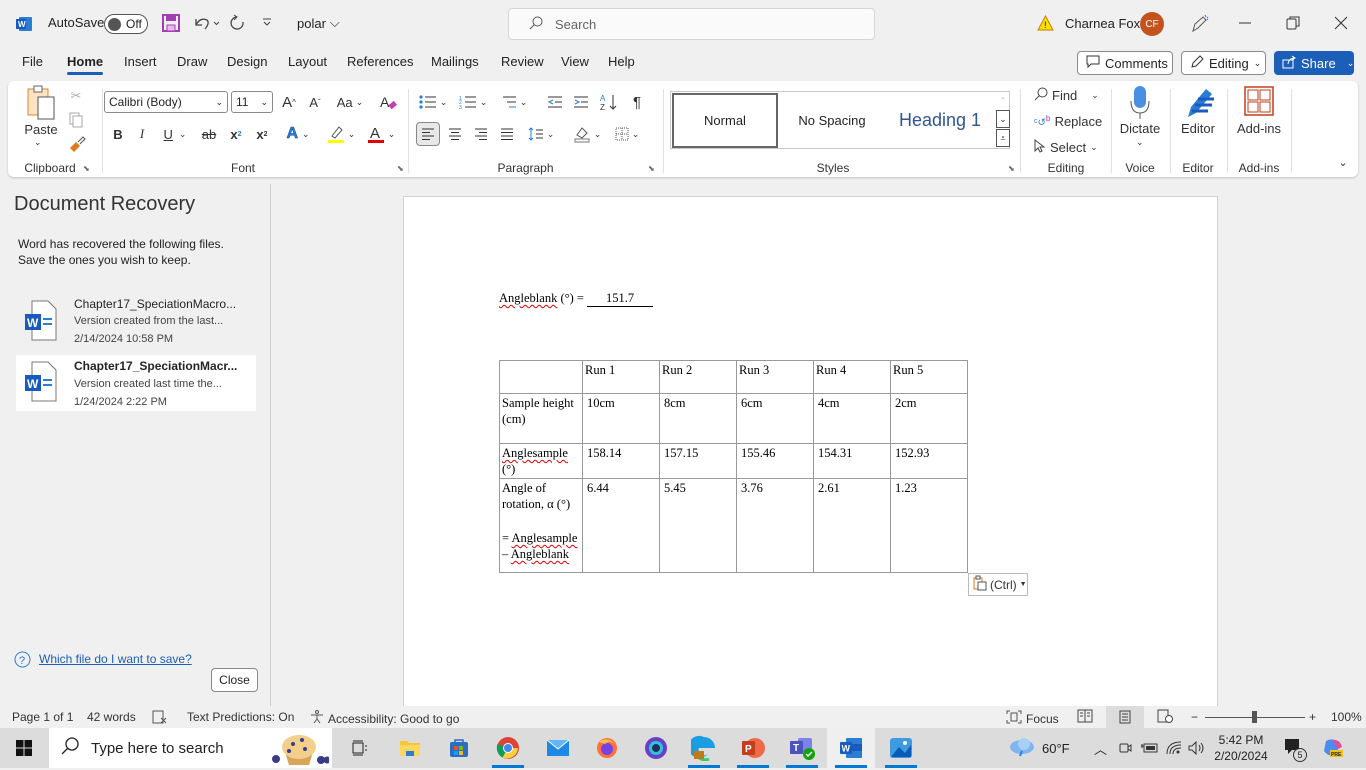 Image resolution: width=1366 pixels, height=770 pixels. I want to click on editor-pen-icon, so click(1199, 103).